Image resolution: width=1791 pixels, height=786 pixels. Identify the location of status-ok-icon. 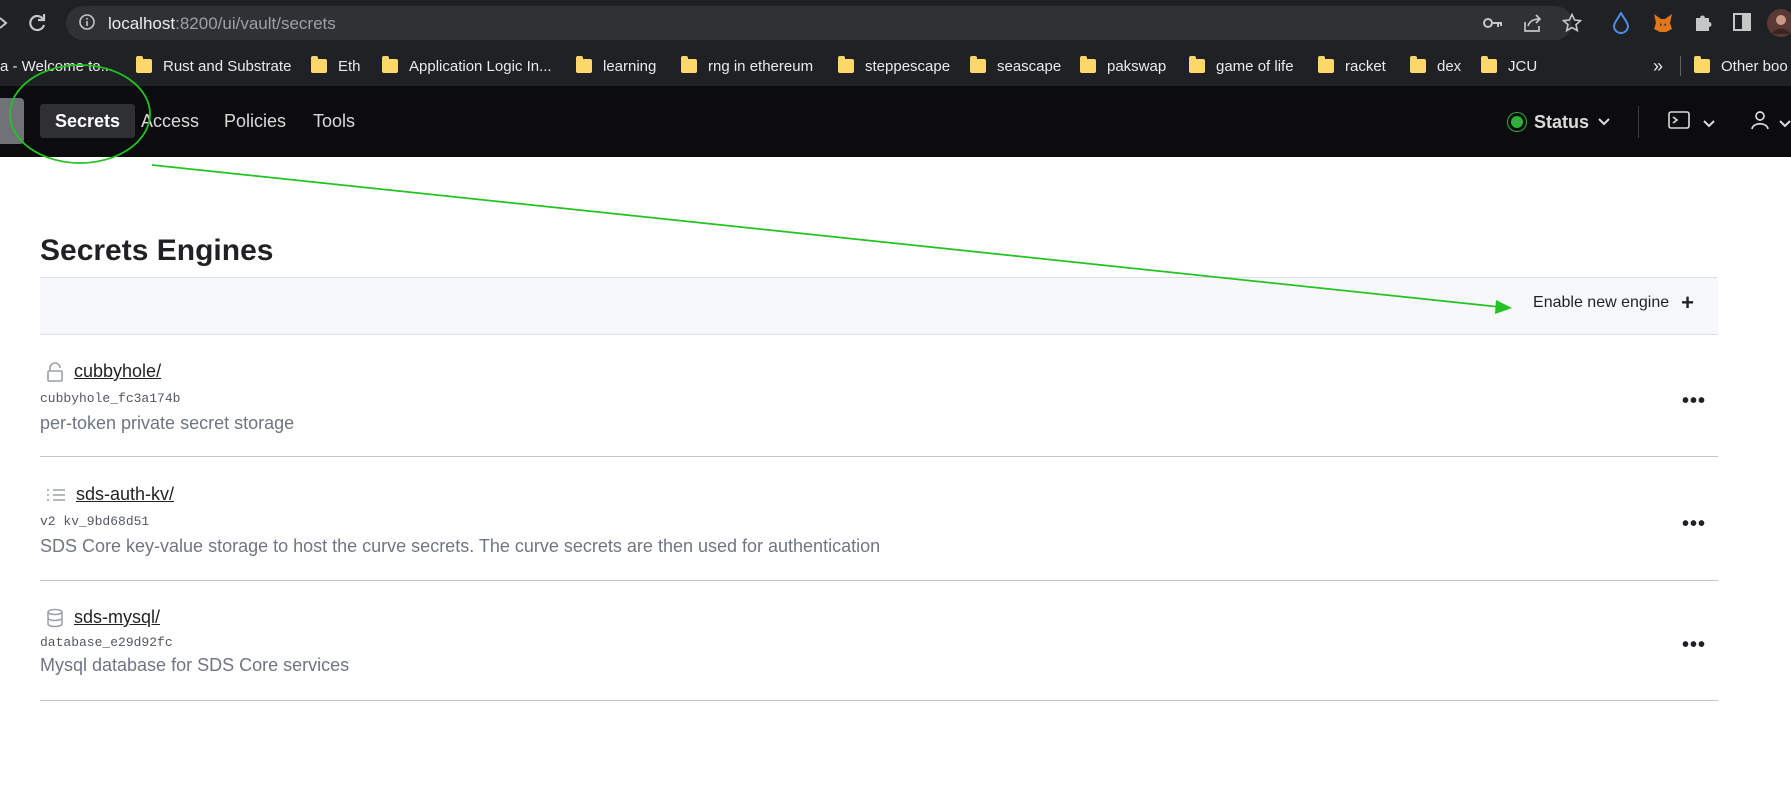
(1517, 122).